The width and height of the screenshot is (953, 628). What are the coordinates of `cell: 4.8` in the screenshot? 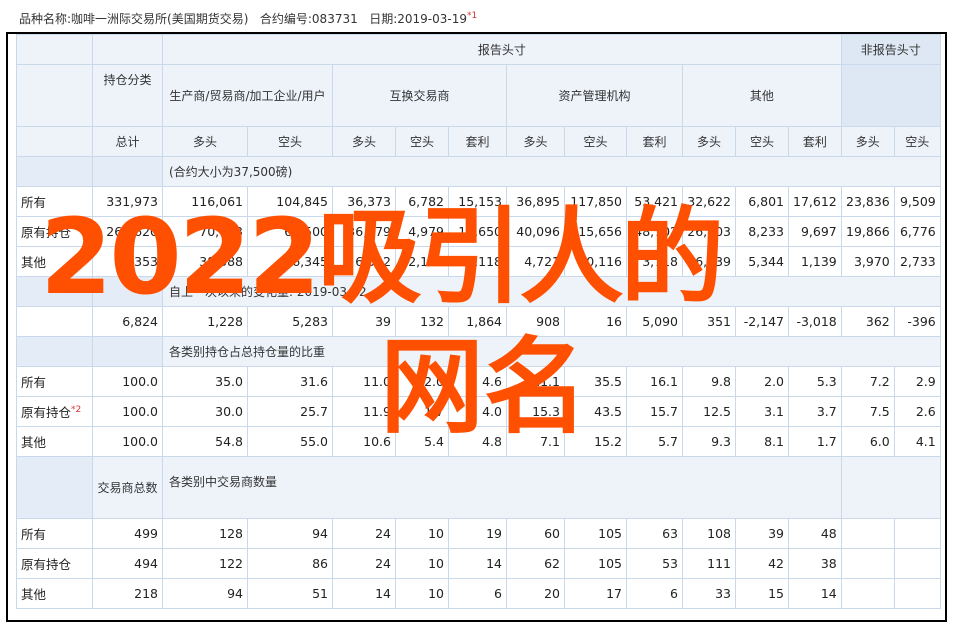 It's located at (477, 441).